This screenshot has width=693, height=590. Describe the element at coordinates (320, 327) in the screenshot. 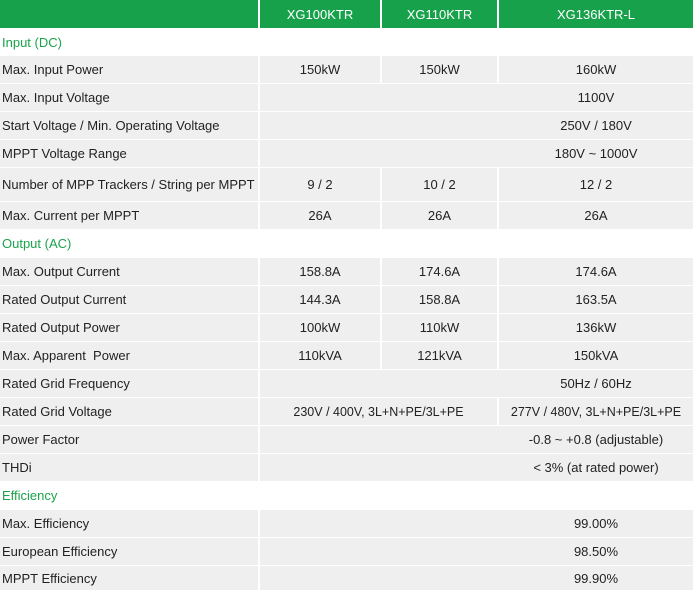

I see `cell-value: 100kW` at that location.